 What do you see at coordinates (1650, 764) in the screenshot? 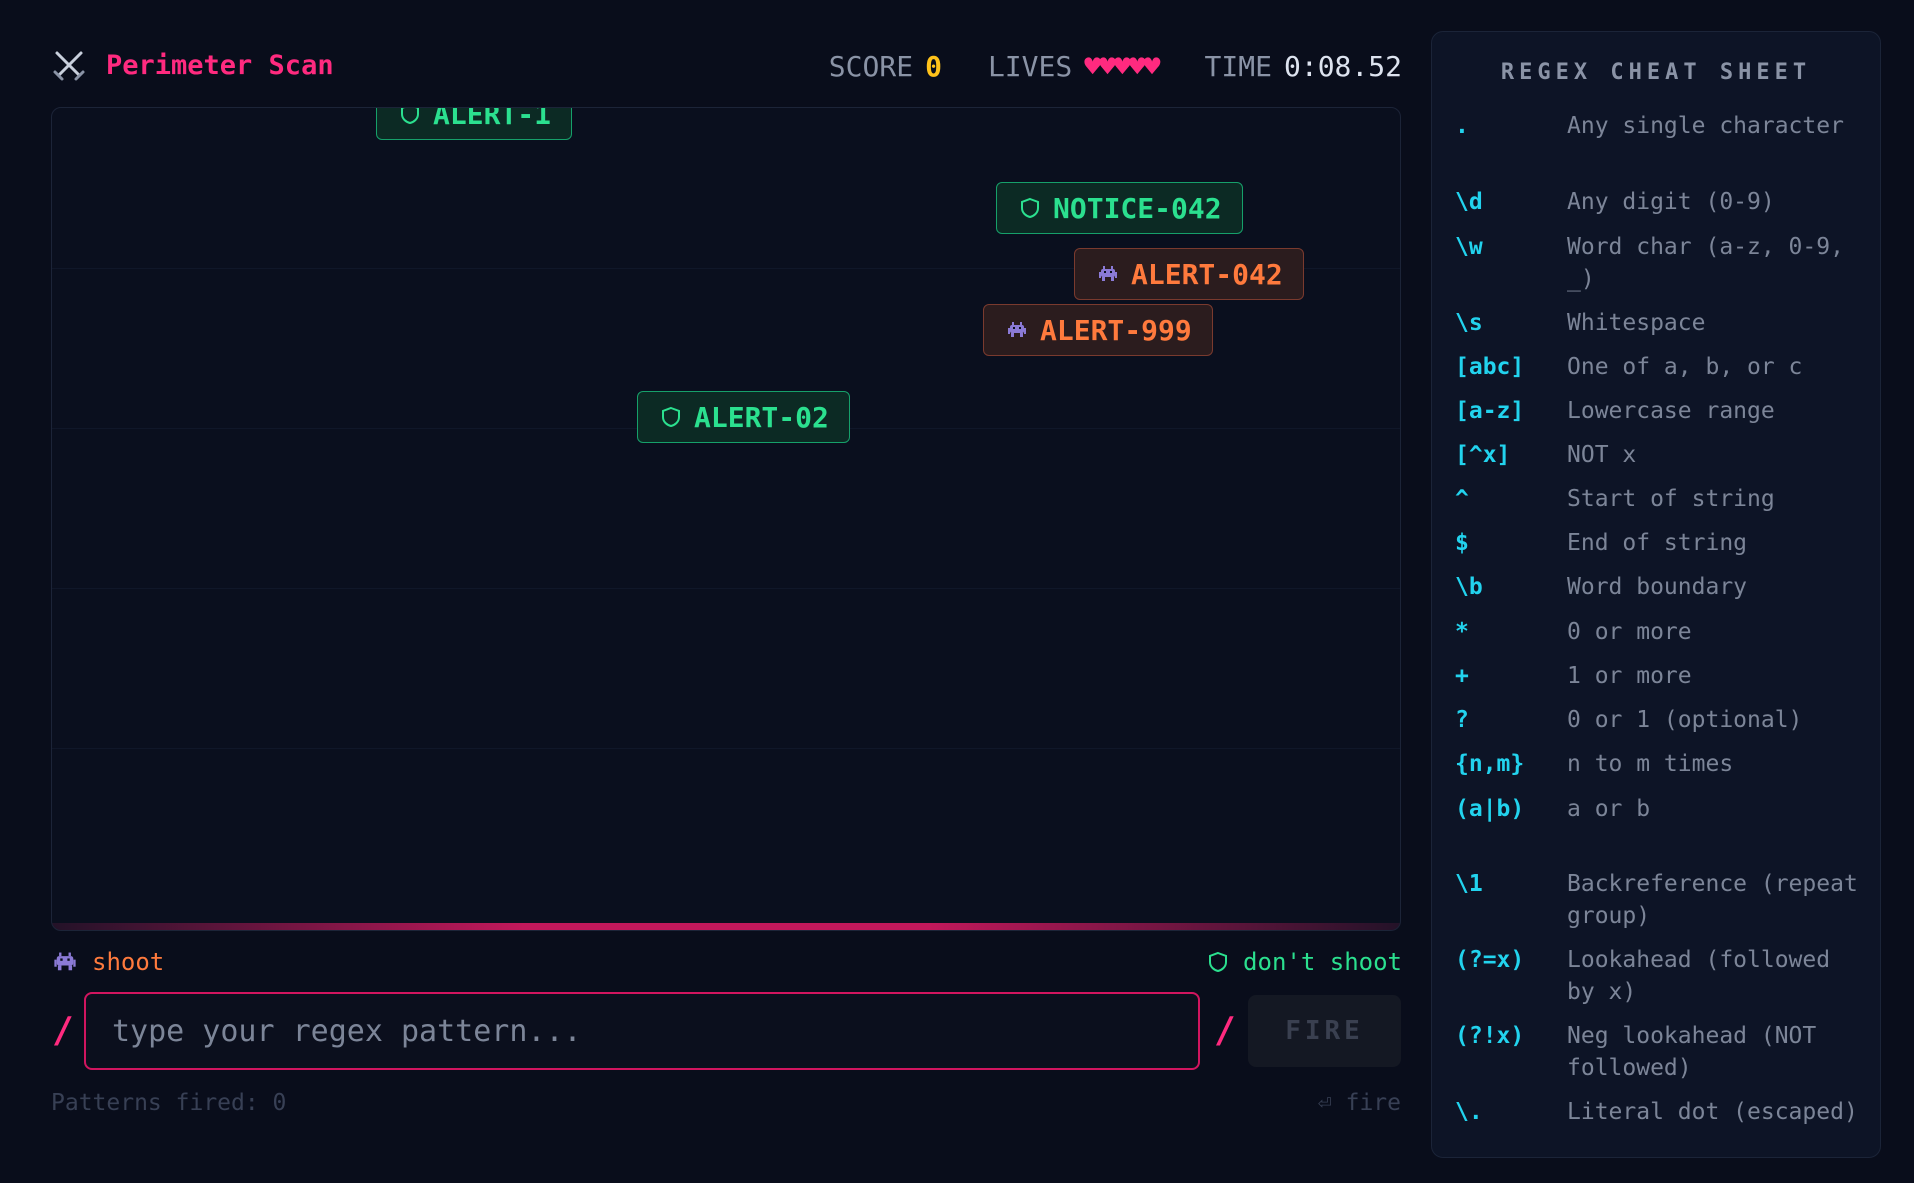
I see `cheat-desc: n to m times` at bounding box center [1650, 764].